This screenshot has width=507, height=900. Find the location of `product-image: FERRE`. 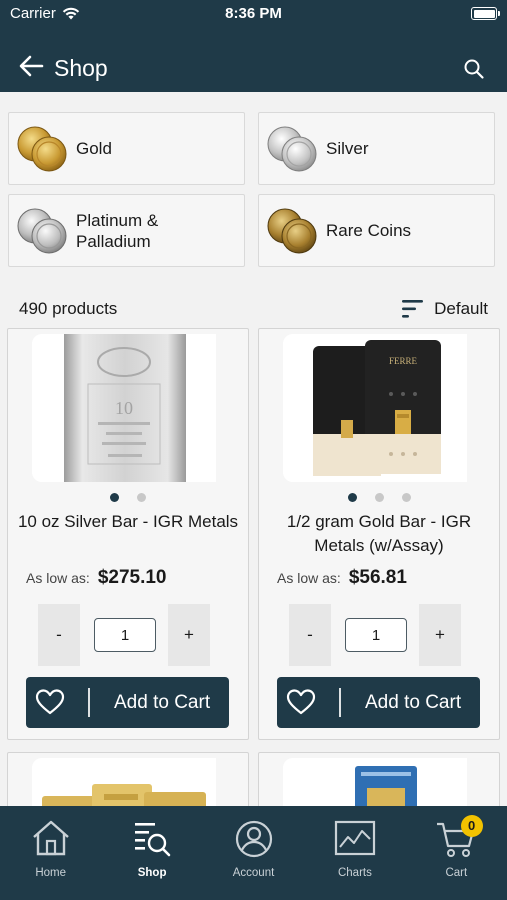

product-image: FERRE is located at coordinates (375, 408).